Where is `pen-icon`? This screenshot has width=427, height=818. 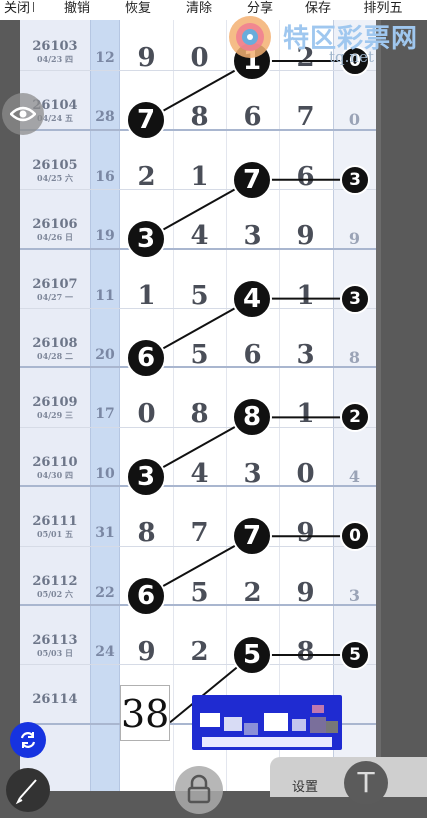
pen-icon is located at coordinates (26, 792).